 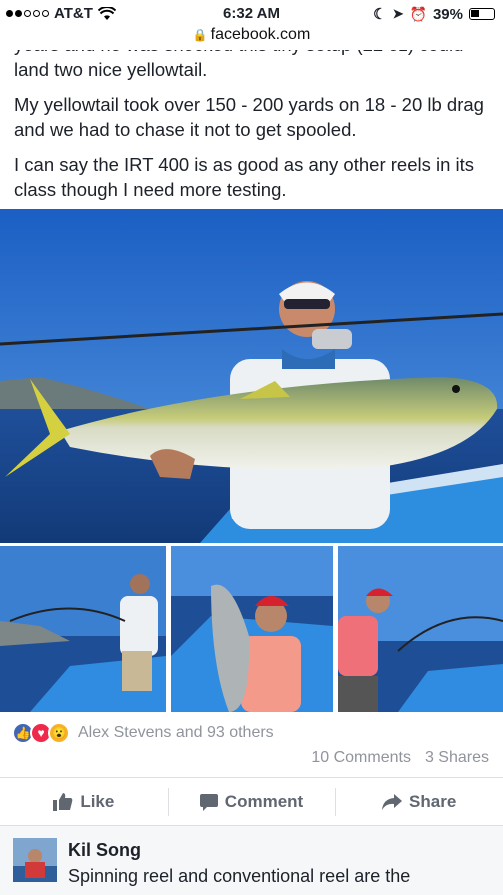 What do you see at coordinates (251, 777) in the screenshot?
I see `divider` at bounding box center [251, 777].